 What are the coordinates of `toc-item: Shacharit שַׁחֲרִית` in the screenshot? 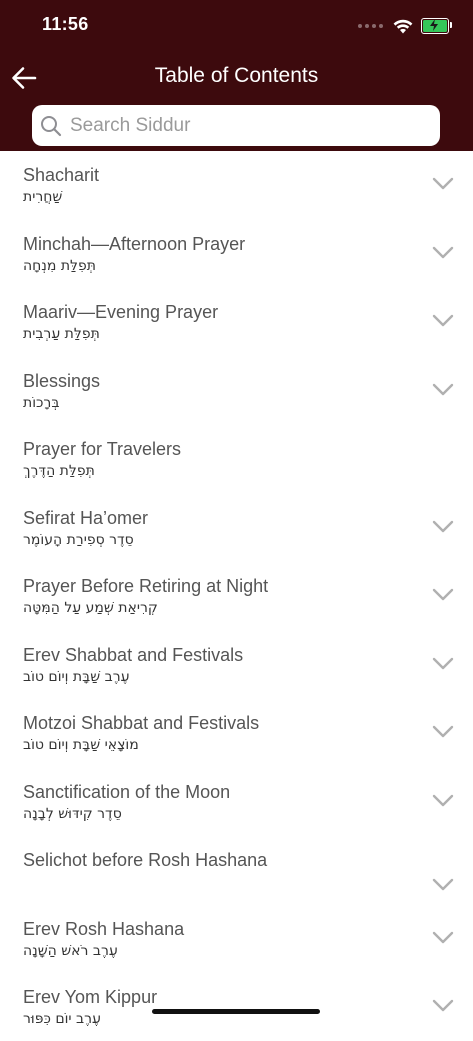 It's located at (236, 185).